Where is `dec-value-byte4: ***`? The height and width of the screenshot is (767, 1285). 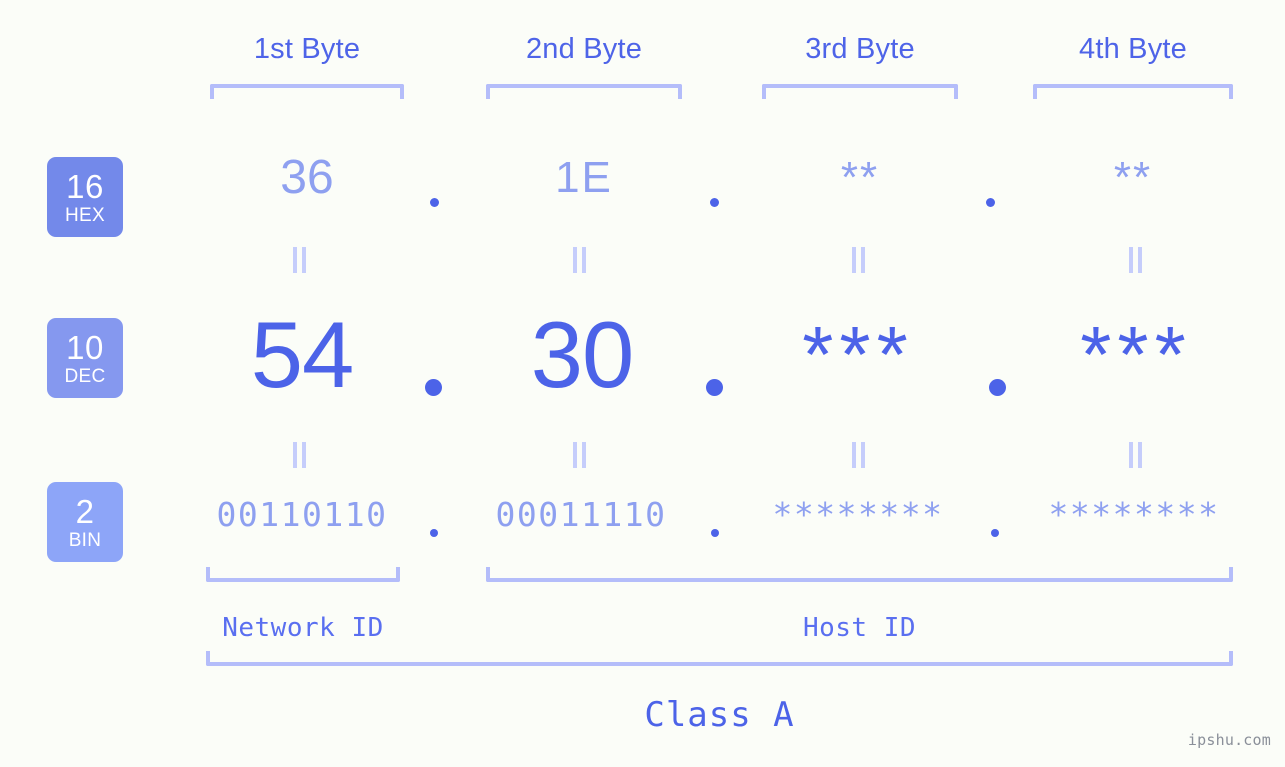 dec-value-byte4: *** is located at coordinates (1136, 354).